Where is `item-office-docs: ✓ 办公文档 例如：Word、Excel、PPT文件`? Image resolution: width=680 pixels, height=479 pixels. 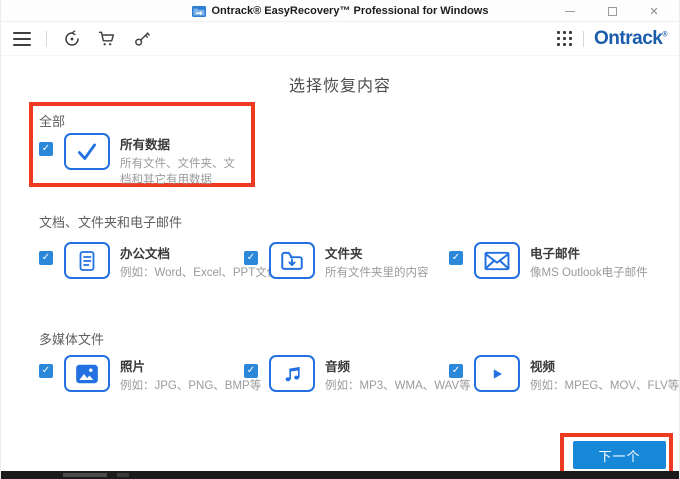
item-office-docs: ✓ 办公文档 例如：Word、Excel、PPT文件 is located at coordinates (158, 262).